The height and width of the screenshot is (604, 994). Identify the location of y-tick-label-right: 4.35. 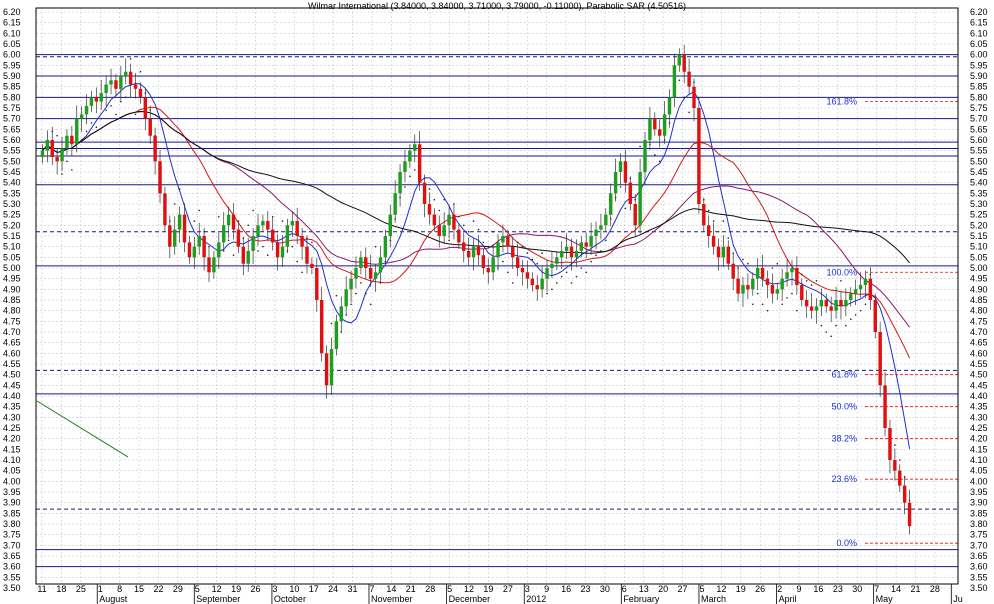
(979, 407).